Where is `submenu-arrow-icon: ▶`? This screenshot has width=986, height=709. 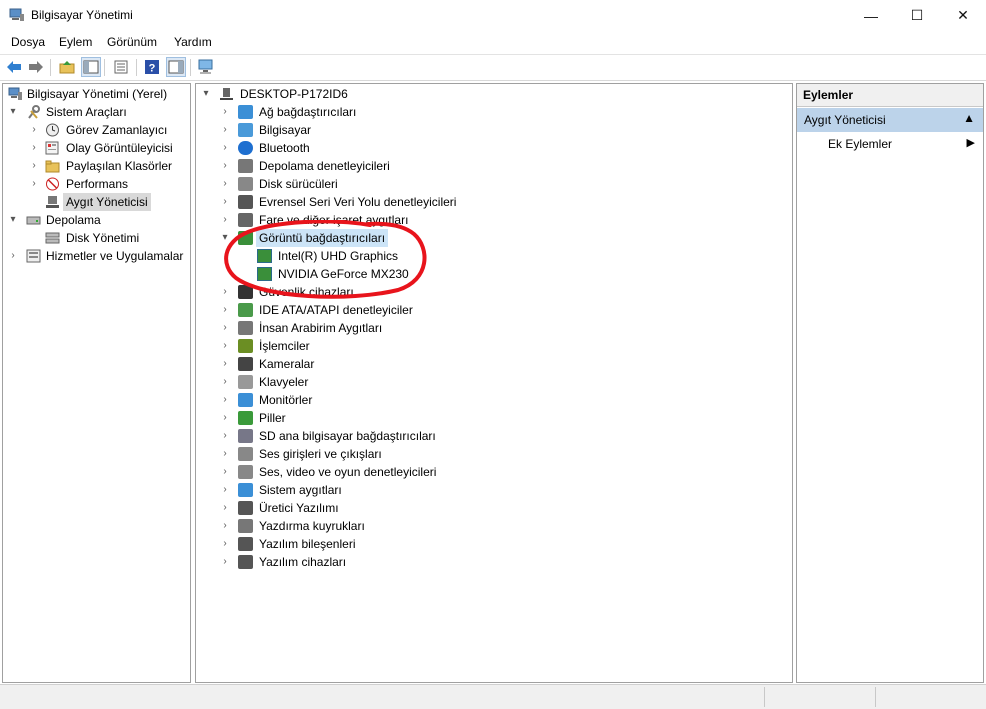
submenu-arrow-icon: ▶ is located at coordinates (970, 143).